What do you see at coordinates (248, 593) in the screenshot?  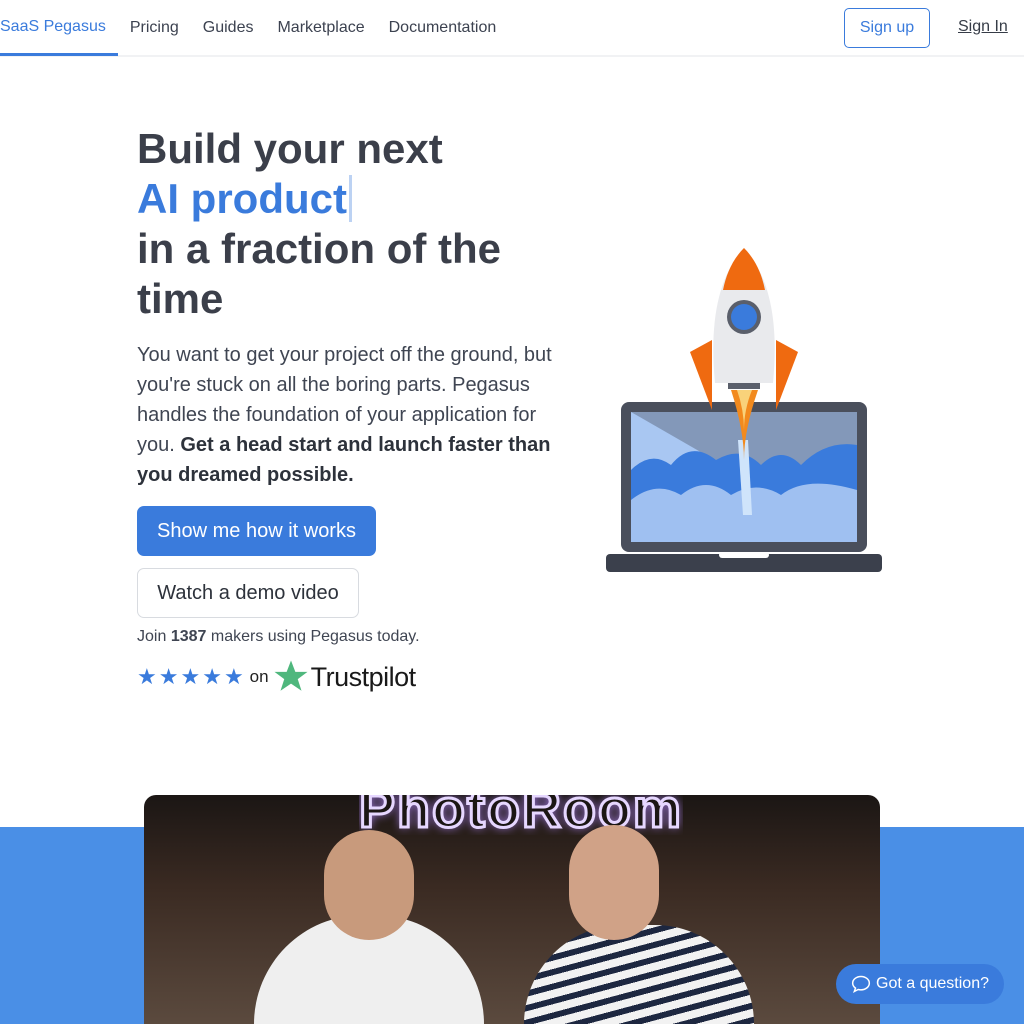 I see `demo-video-button: Watch a demo video` at bounding box center [248, 593].